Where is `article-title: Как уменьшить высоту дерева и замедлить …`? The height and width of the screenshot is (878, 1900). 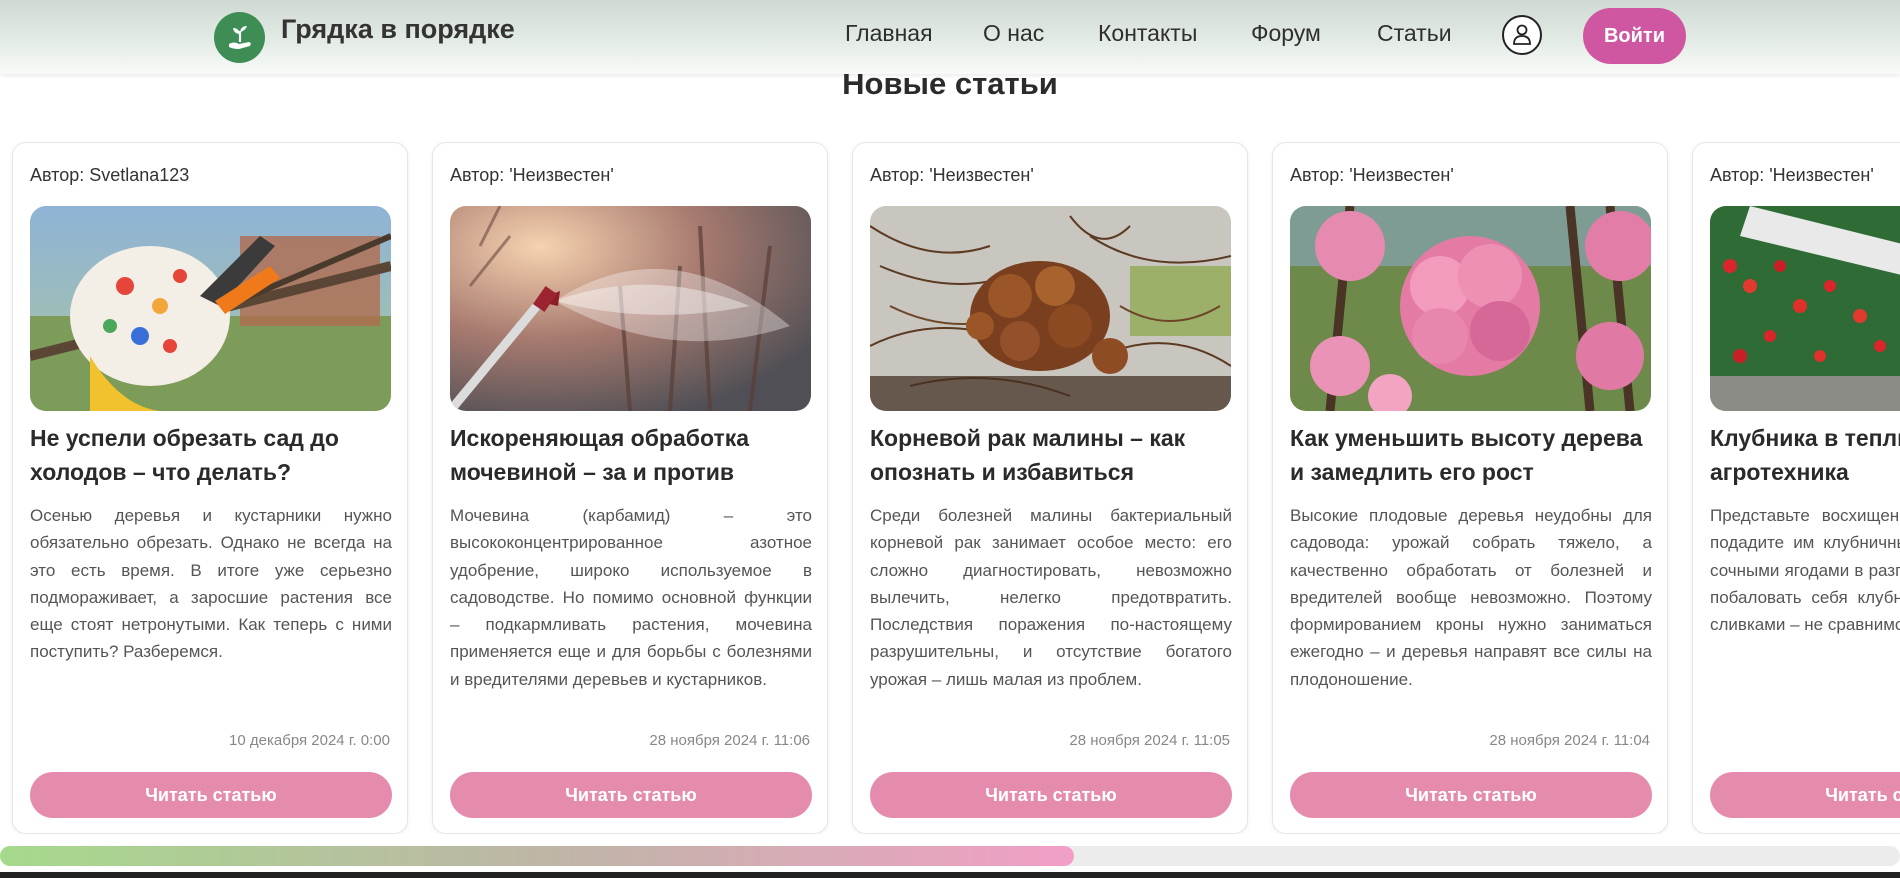 article-title: Как уменьшить высоту дерева и замедлить … is located at coordinates (1471, 455).